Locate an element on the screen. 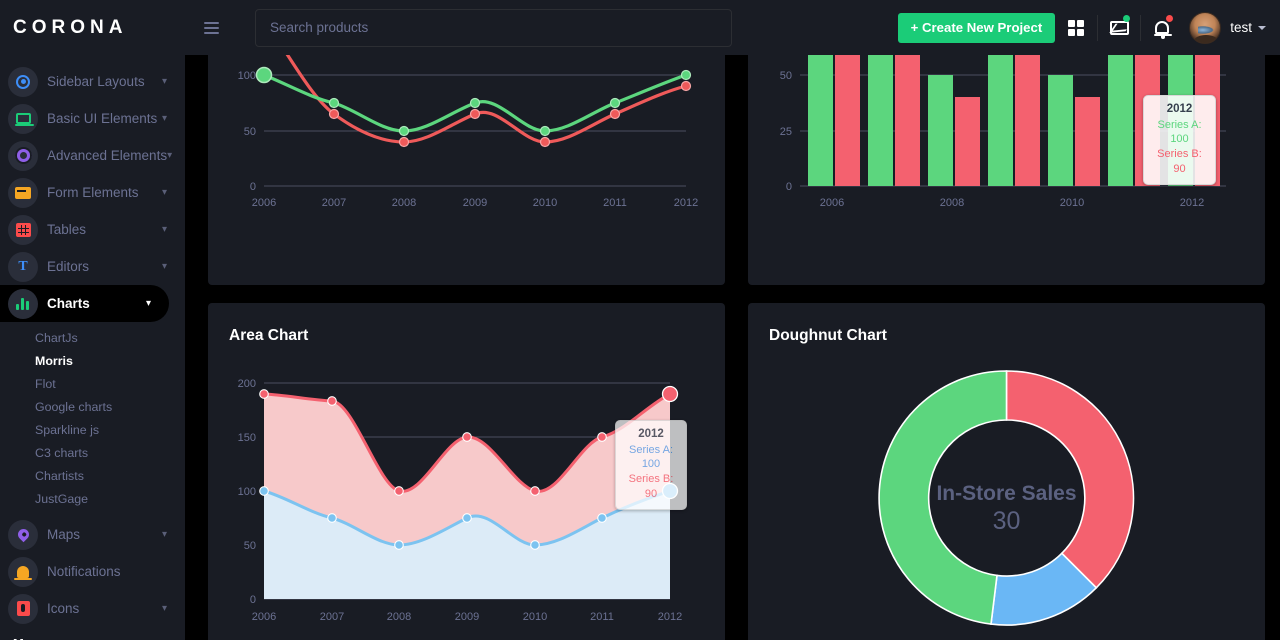 The image size is (1280, 640). area-chart-tooltip: 2012 Series A: 100 Series B: 90 is located at coordinates (651, 465).